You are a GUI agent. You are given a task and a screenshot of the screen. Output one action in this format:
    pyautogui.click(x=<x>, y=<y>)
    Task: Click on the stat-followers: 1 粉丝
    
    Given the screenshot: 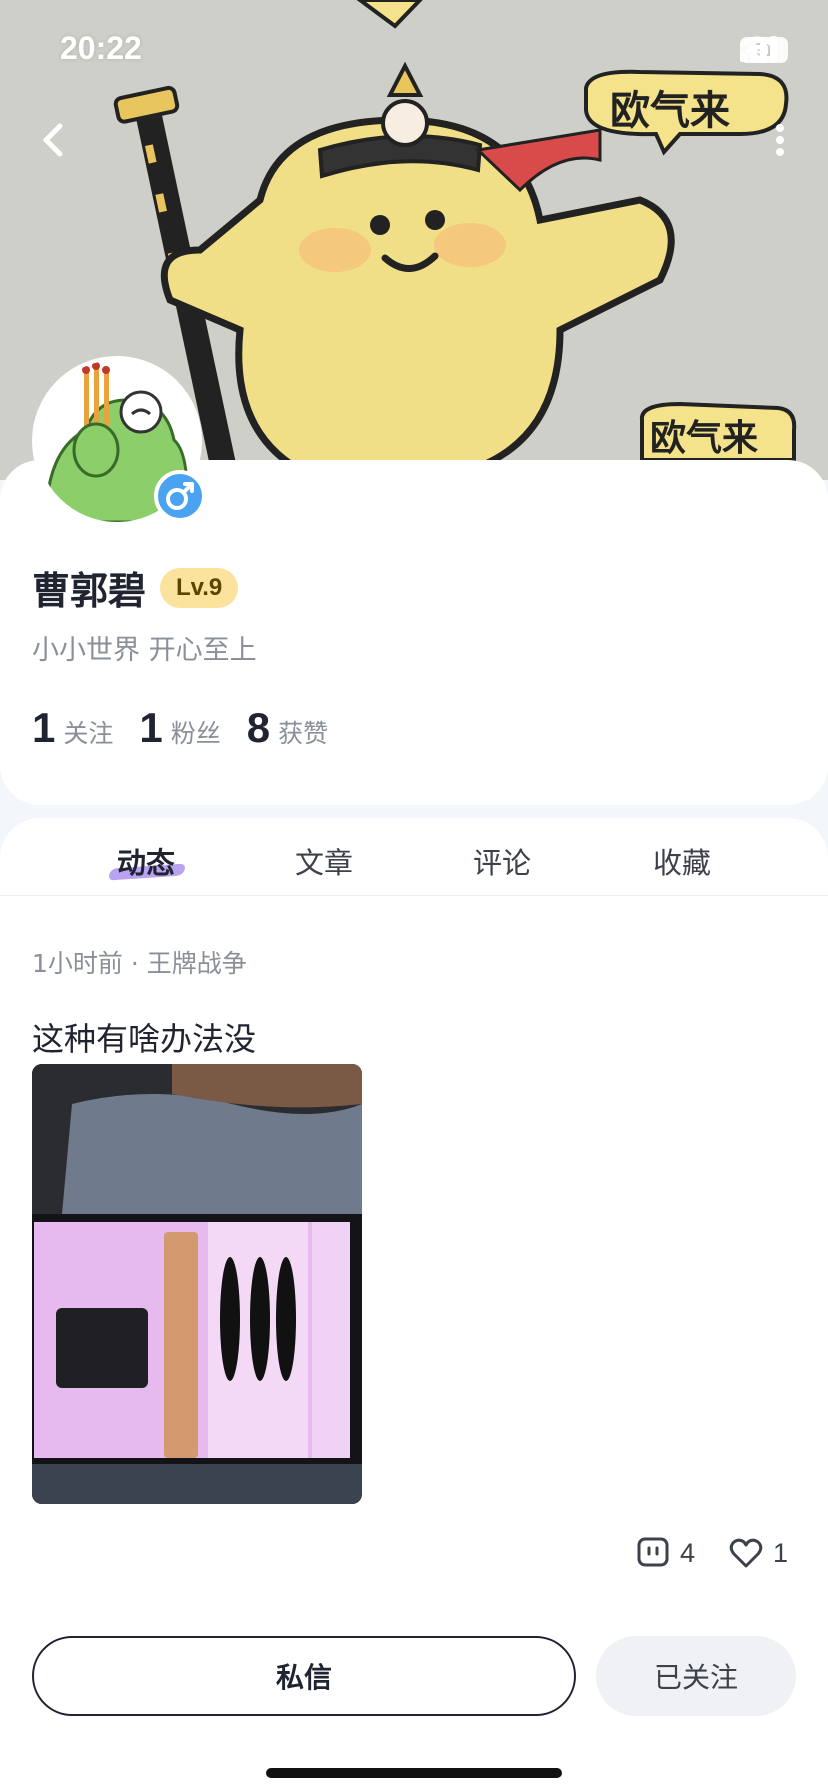 What is the action you would take?
    pyautogui.click(x=179, y=728)
    